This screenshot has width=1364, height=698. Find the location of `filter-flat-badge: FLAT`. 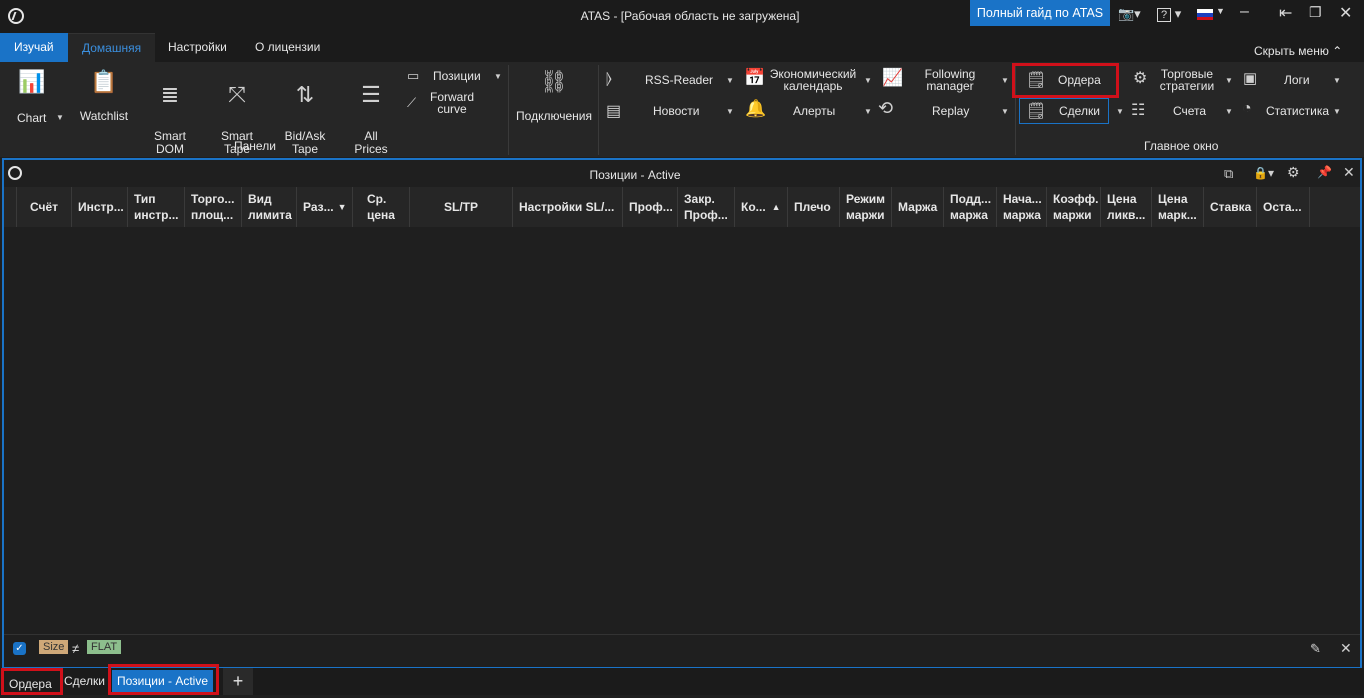

filter-flat-badge: FLAT is located at coordinates (104, 647).